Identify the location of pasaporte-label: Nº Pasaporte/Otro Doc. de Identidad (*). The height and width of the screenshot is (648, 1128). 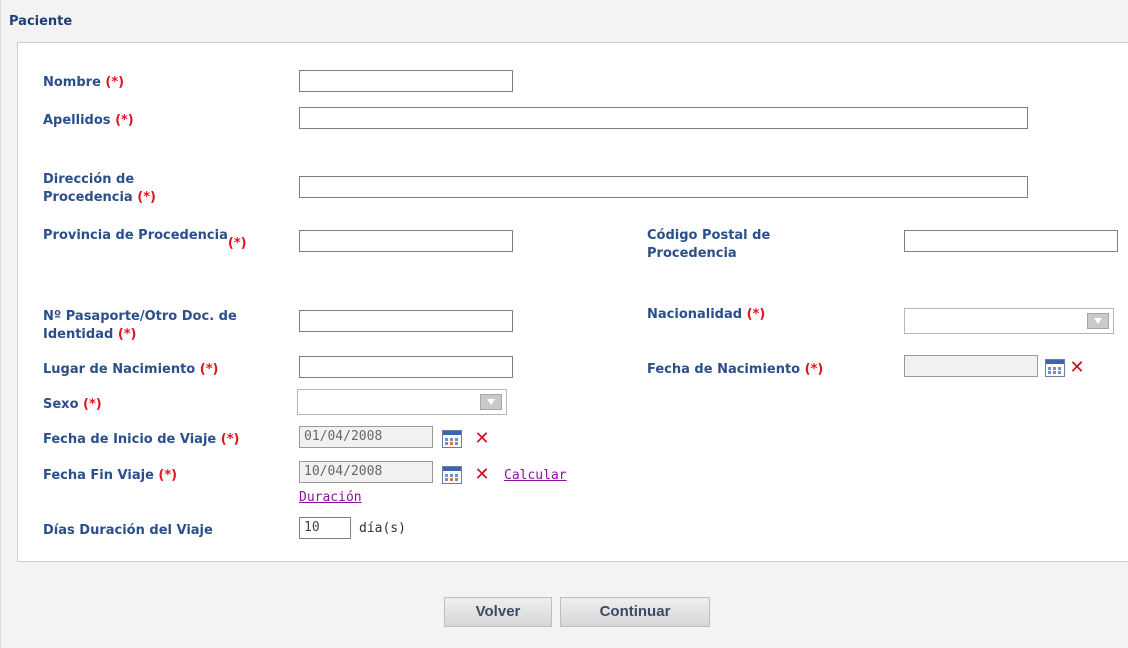
(140, 325).